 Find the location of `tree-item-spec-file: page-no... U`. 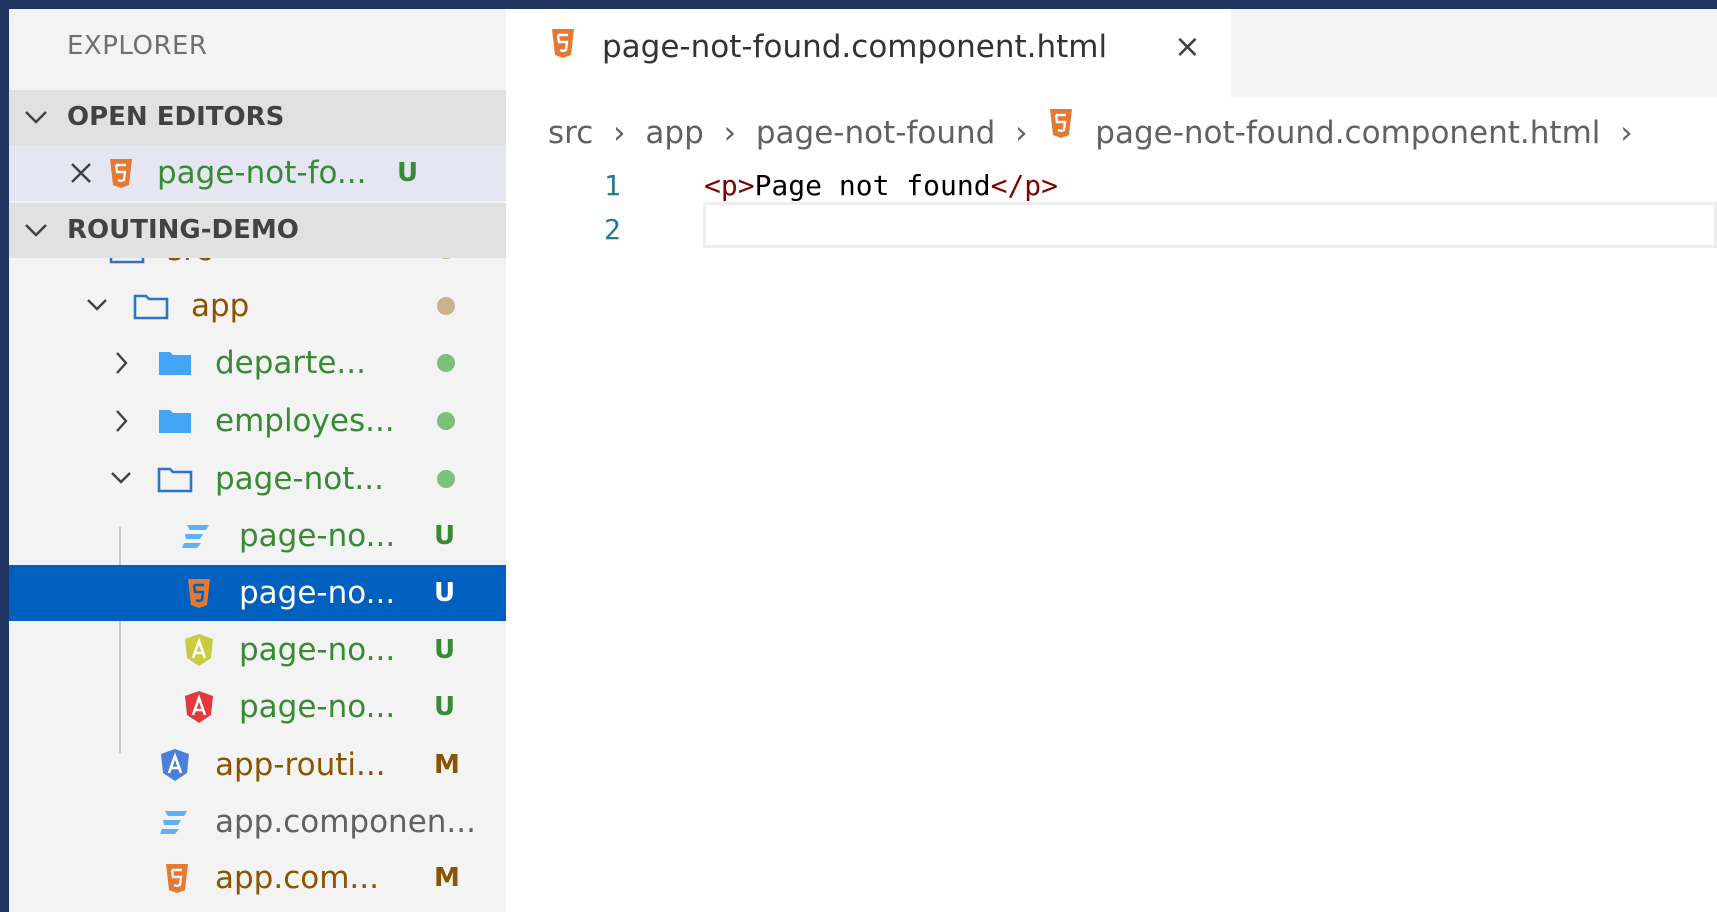

tree-item-spec-file: page-no... U is located at coordinates (257, 650).